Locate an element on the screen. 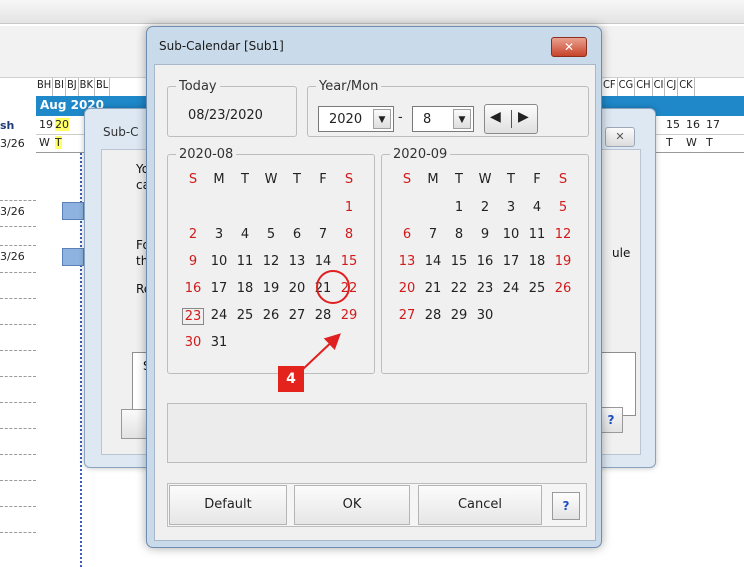 This screenshot has height=567, width=744. step-callout-badge: 4 is located at coordinates (291, 379).